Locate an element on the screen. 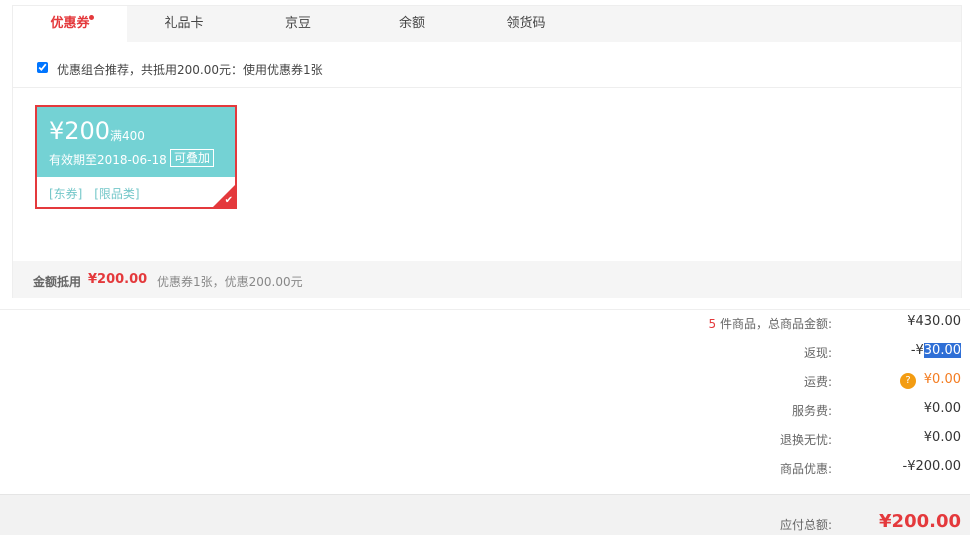 This screenshot has width=970, height=535. tab-balance: 余额 is located at coordinates (412, 24).